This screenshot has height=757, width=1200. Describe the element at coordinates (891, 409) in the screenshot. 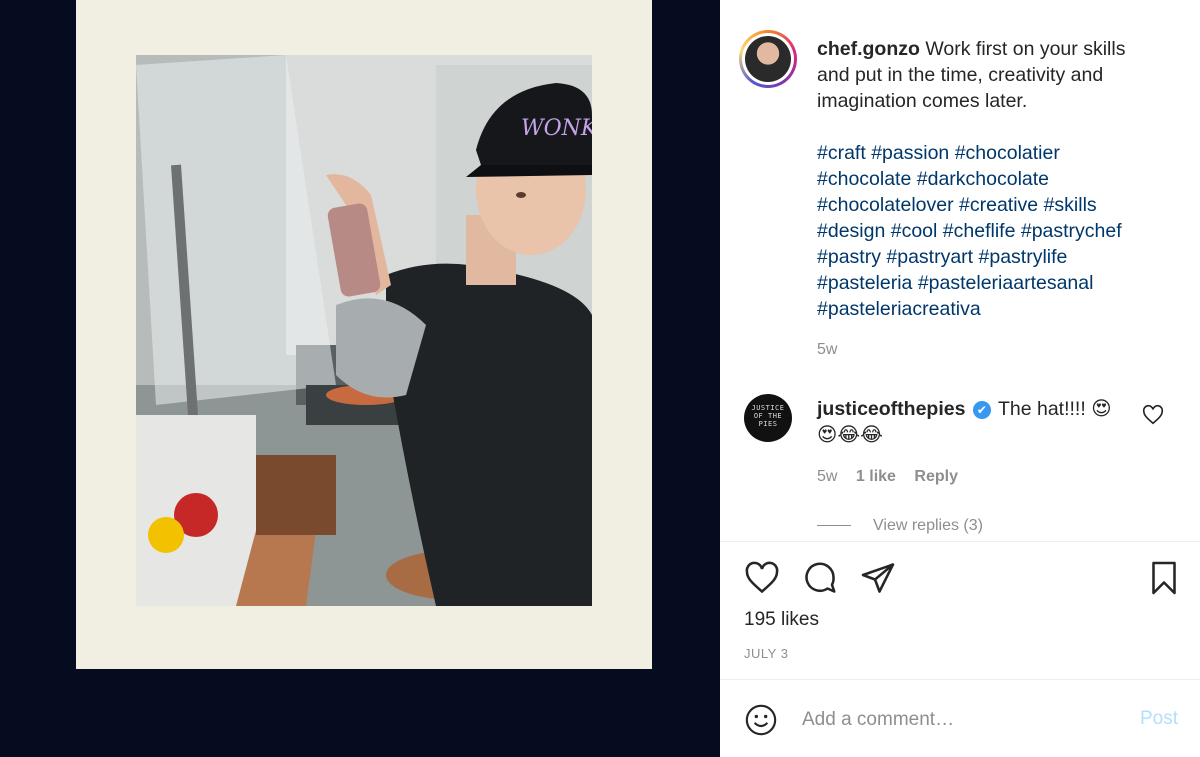

I see `commenter-username: justiceofthepies` at that location.